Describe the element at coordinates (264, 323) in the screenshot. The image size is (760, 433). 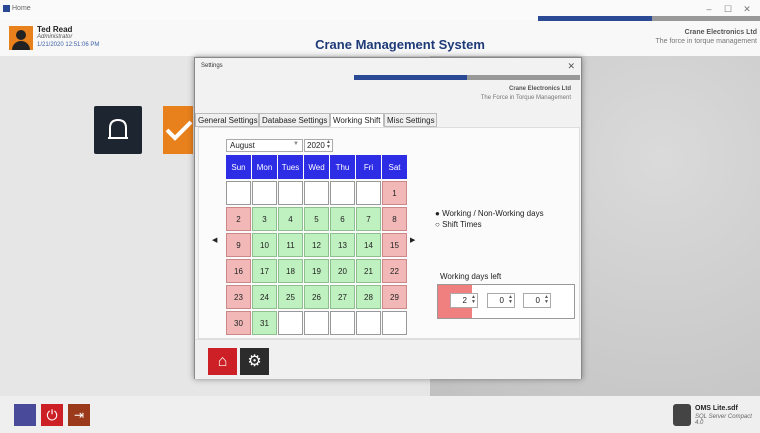
I see `calendar-day: 31` at that location.